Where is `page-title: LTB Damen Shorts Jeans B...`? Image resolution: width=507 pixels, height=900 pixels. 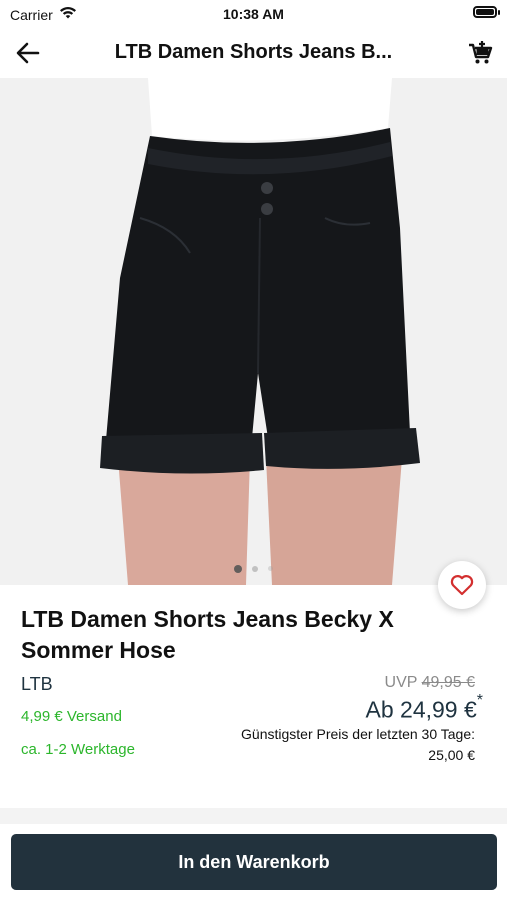
page-title: LTB Damen Shorts Jeans B... is located at coordinates (253, 52).